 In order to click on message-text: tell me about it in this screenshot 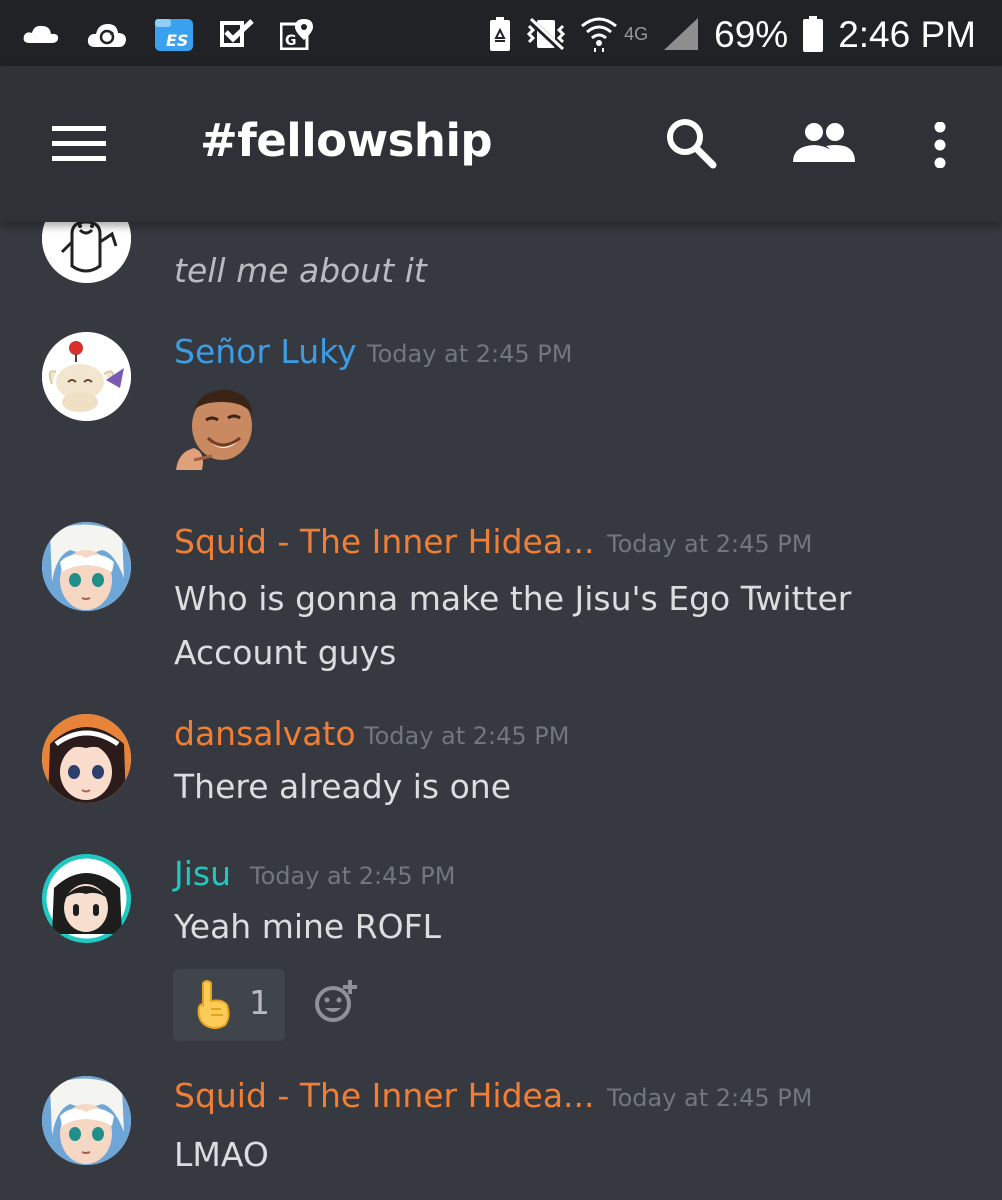, I will do `click(300, 270)`.